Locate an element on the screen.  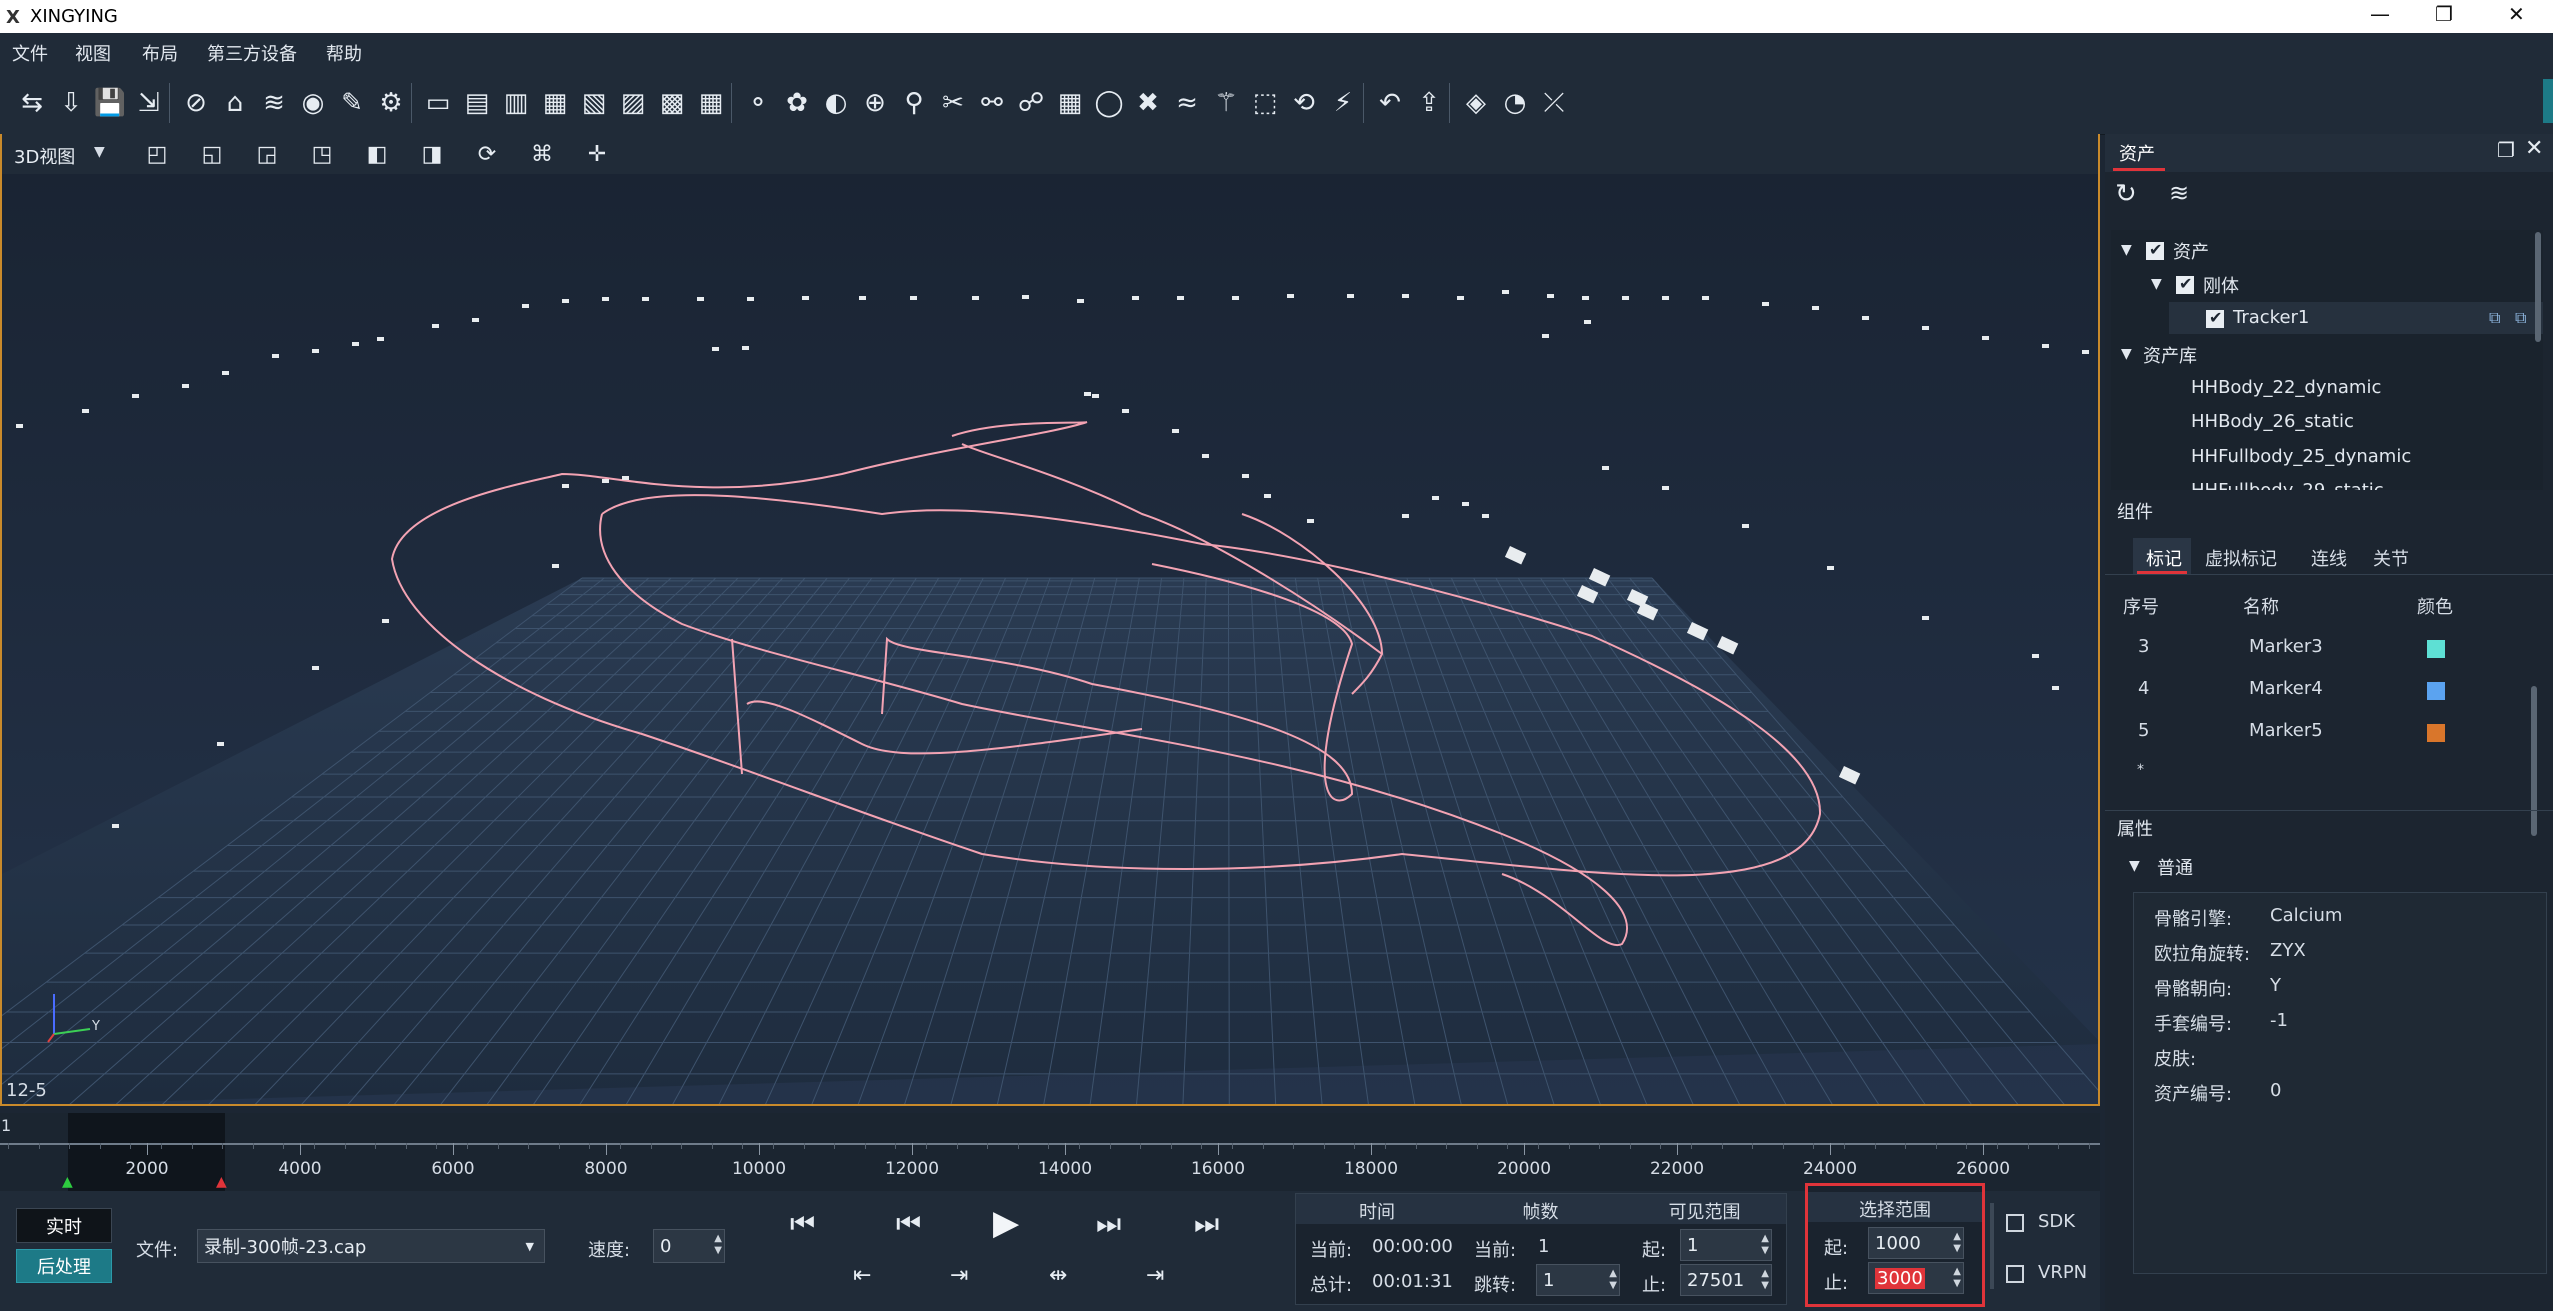
open-folder-icon: ⇆ is located at coordinates (32, 103).